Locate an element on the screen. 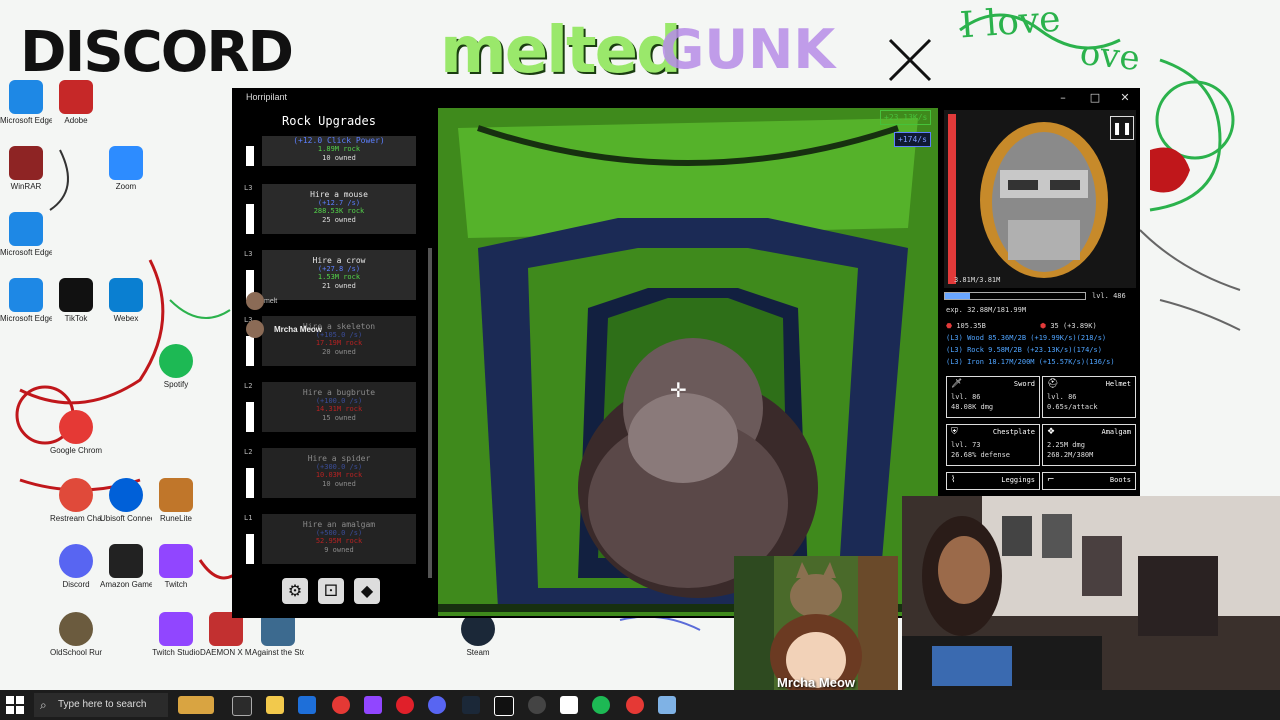 Image resolution: width=1280 pixels, height=720 pixels. amalgam-icon: ❖ is located at coordinates (1051, 432).